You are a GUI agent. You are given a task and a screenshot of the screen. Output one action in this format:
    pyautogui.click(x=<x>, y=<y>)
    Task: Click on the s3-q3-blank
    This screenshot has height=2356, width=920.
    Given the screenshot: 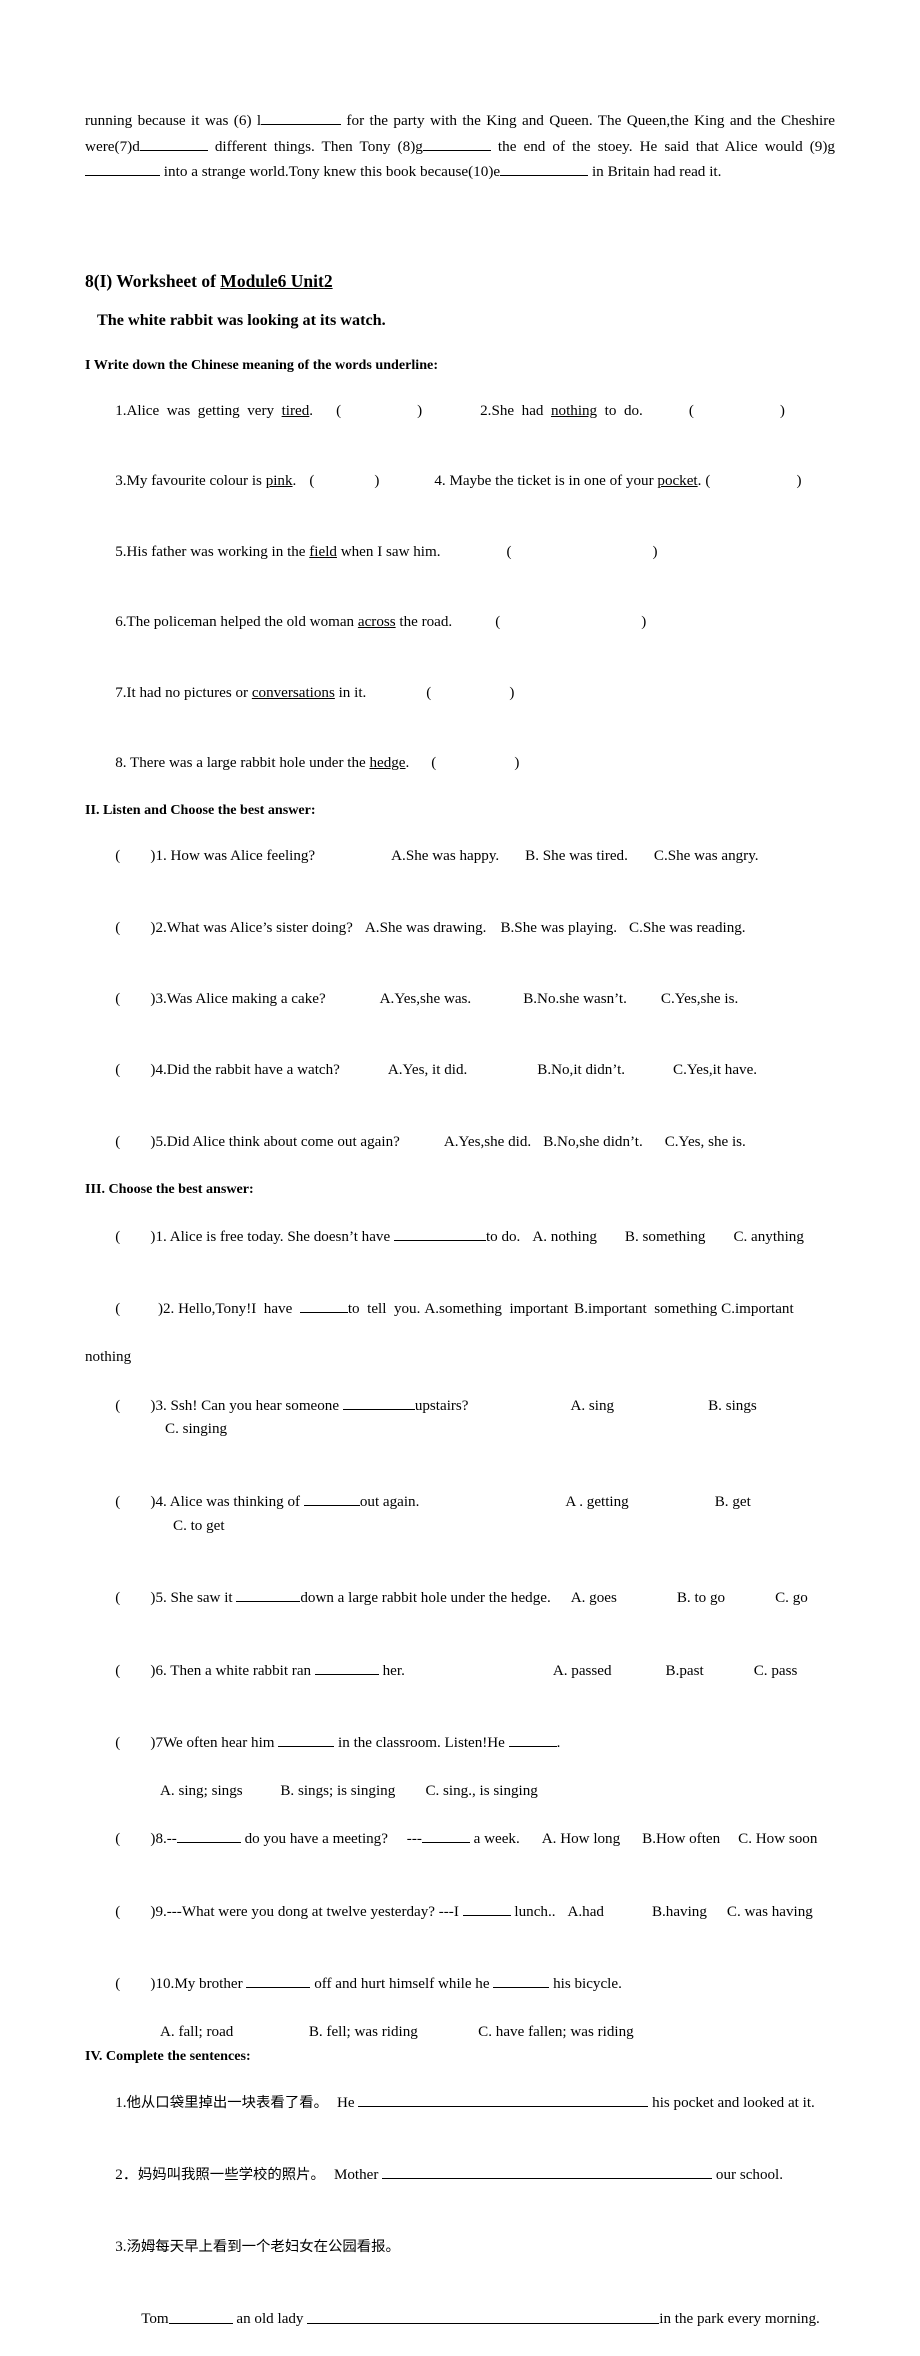 What is the action you would take?
    pyautogui.click(x=378, y=1402)
    